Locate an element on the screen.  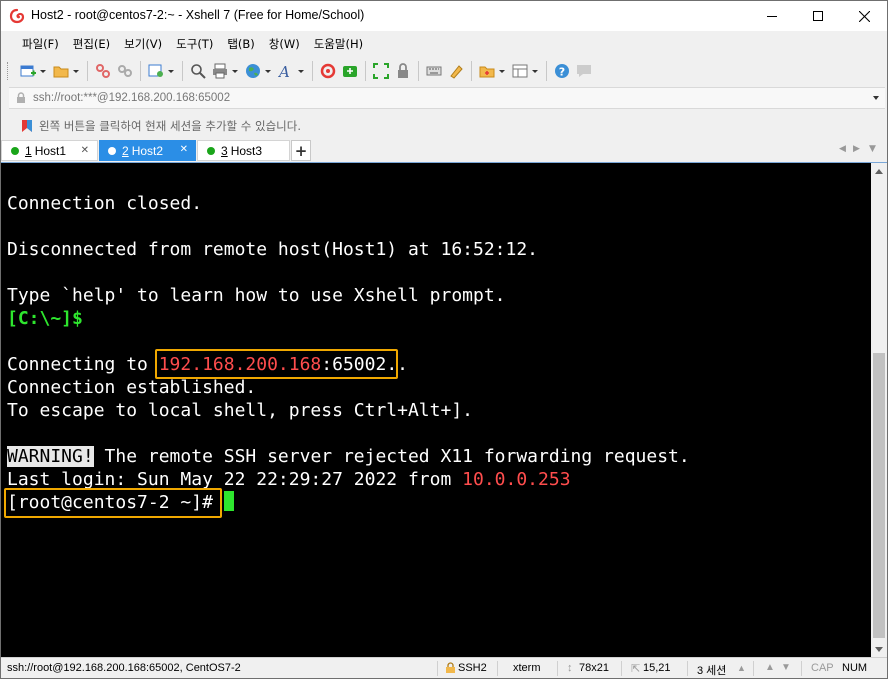
tab-next-icon: ▶ is located at coordinates (856, 149).